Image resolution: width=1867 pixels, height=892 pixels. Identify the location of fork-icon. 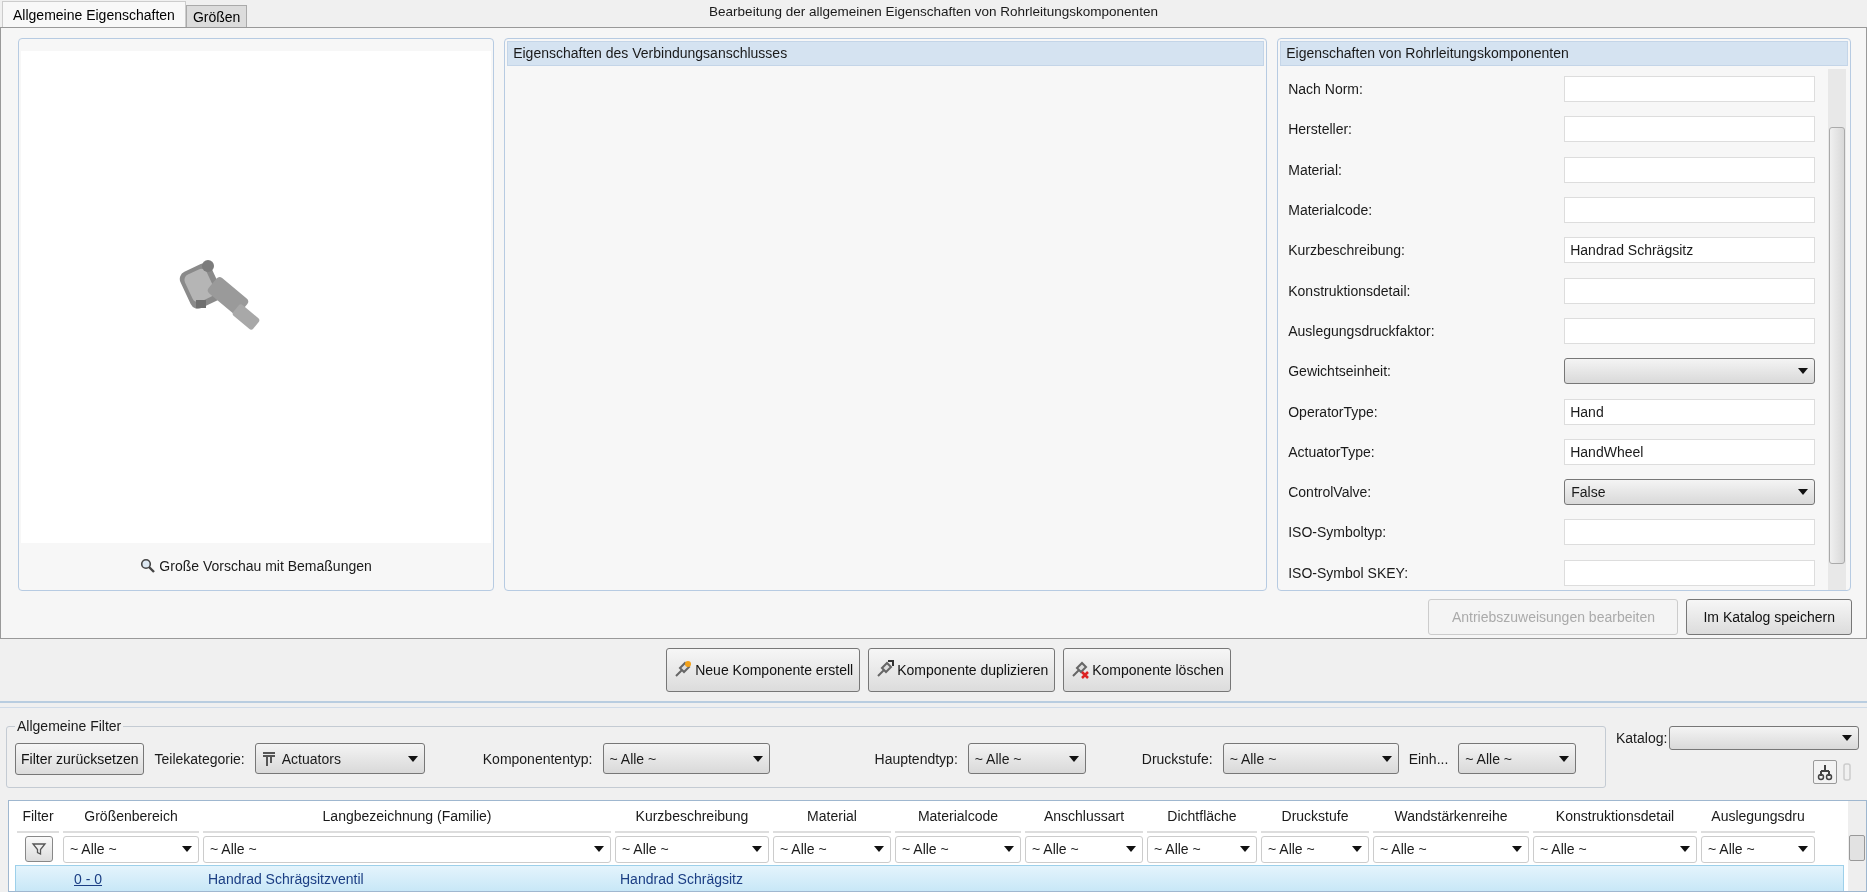
(1825, 772).